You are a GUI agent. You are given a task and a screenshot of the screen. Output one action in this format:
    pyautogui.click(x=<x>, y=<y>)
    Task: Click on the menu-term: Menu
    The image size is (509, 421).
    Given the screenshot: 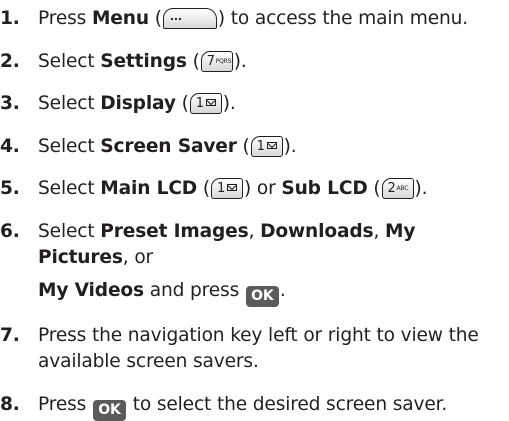 What is the action you would take?
    pyautogui.click(x=120, y=18)
    